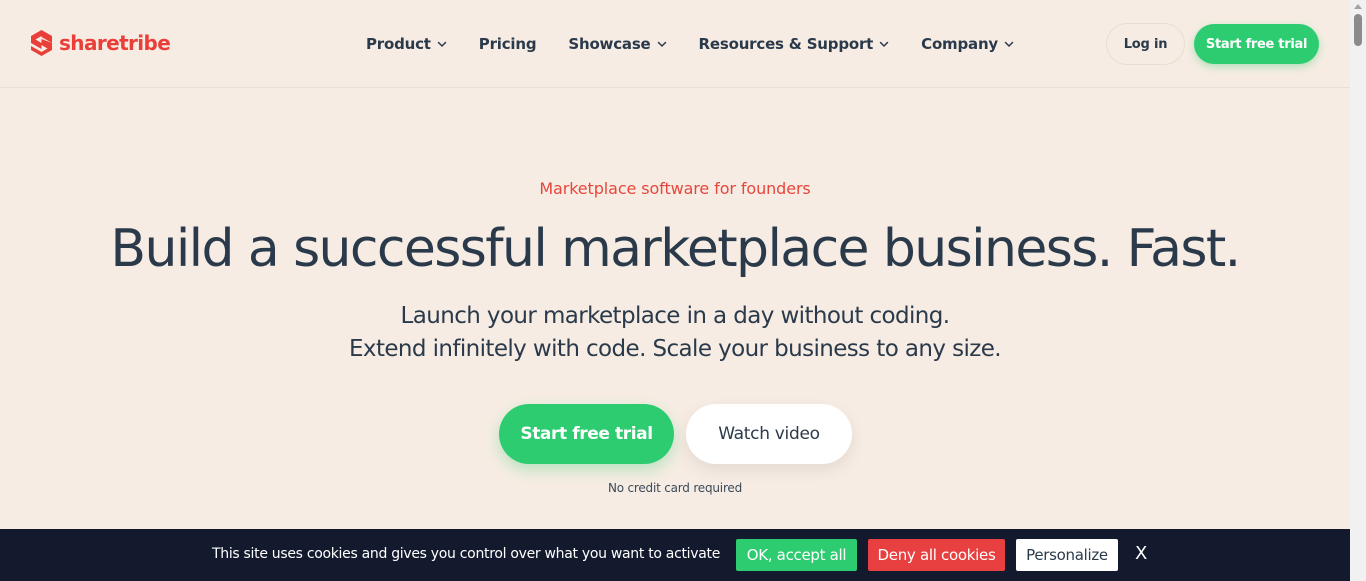 Image resolution: width=1366 pixels, height=581 pixels. Describe the element at coordinates (769, 434) in the screenshot. I see `watch-video-button: Watch video` at that location.